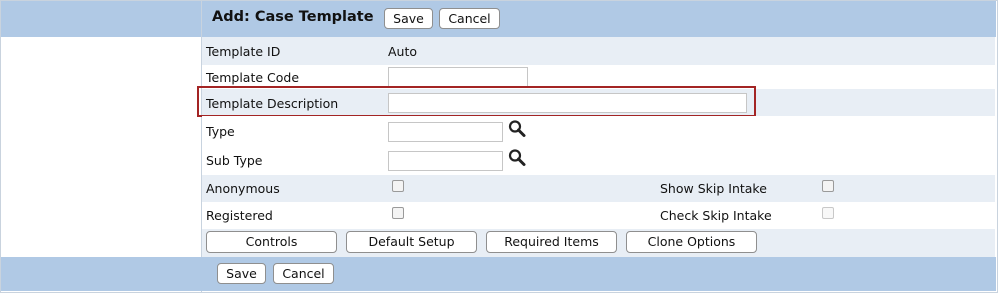  What do you see at coordinates (551, 242) in the screenshot?
I see `required-items-button: Required Items` at bounding box center [551, 242].